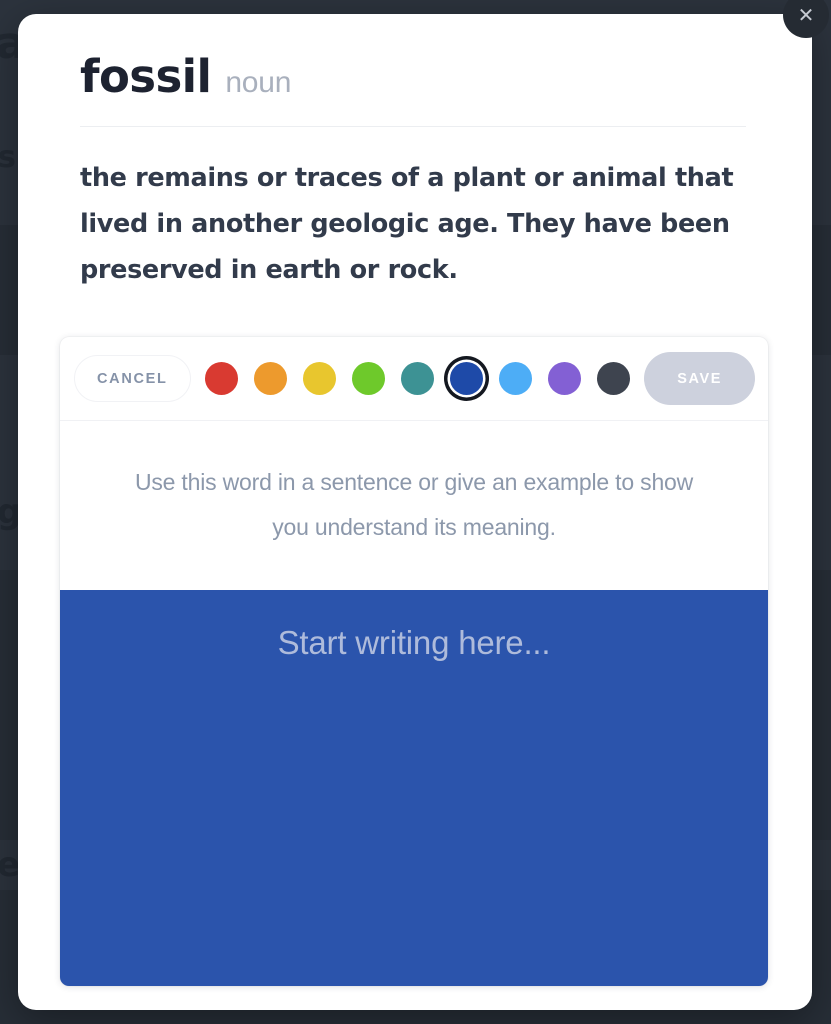 This screenshot has height=1024, width=831. Describe the element at coordinates (258, 82) in the screenshot. I see `part-of-speech-label: noun` at that location.